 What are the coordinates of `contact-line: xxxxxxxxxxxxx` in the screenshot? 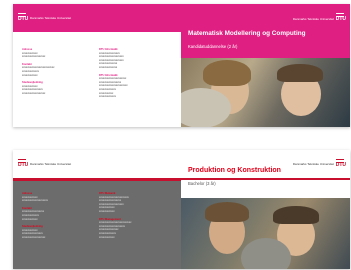 It's located at (107, 97).